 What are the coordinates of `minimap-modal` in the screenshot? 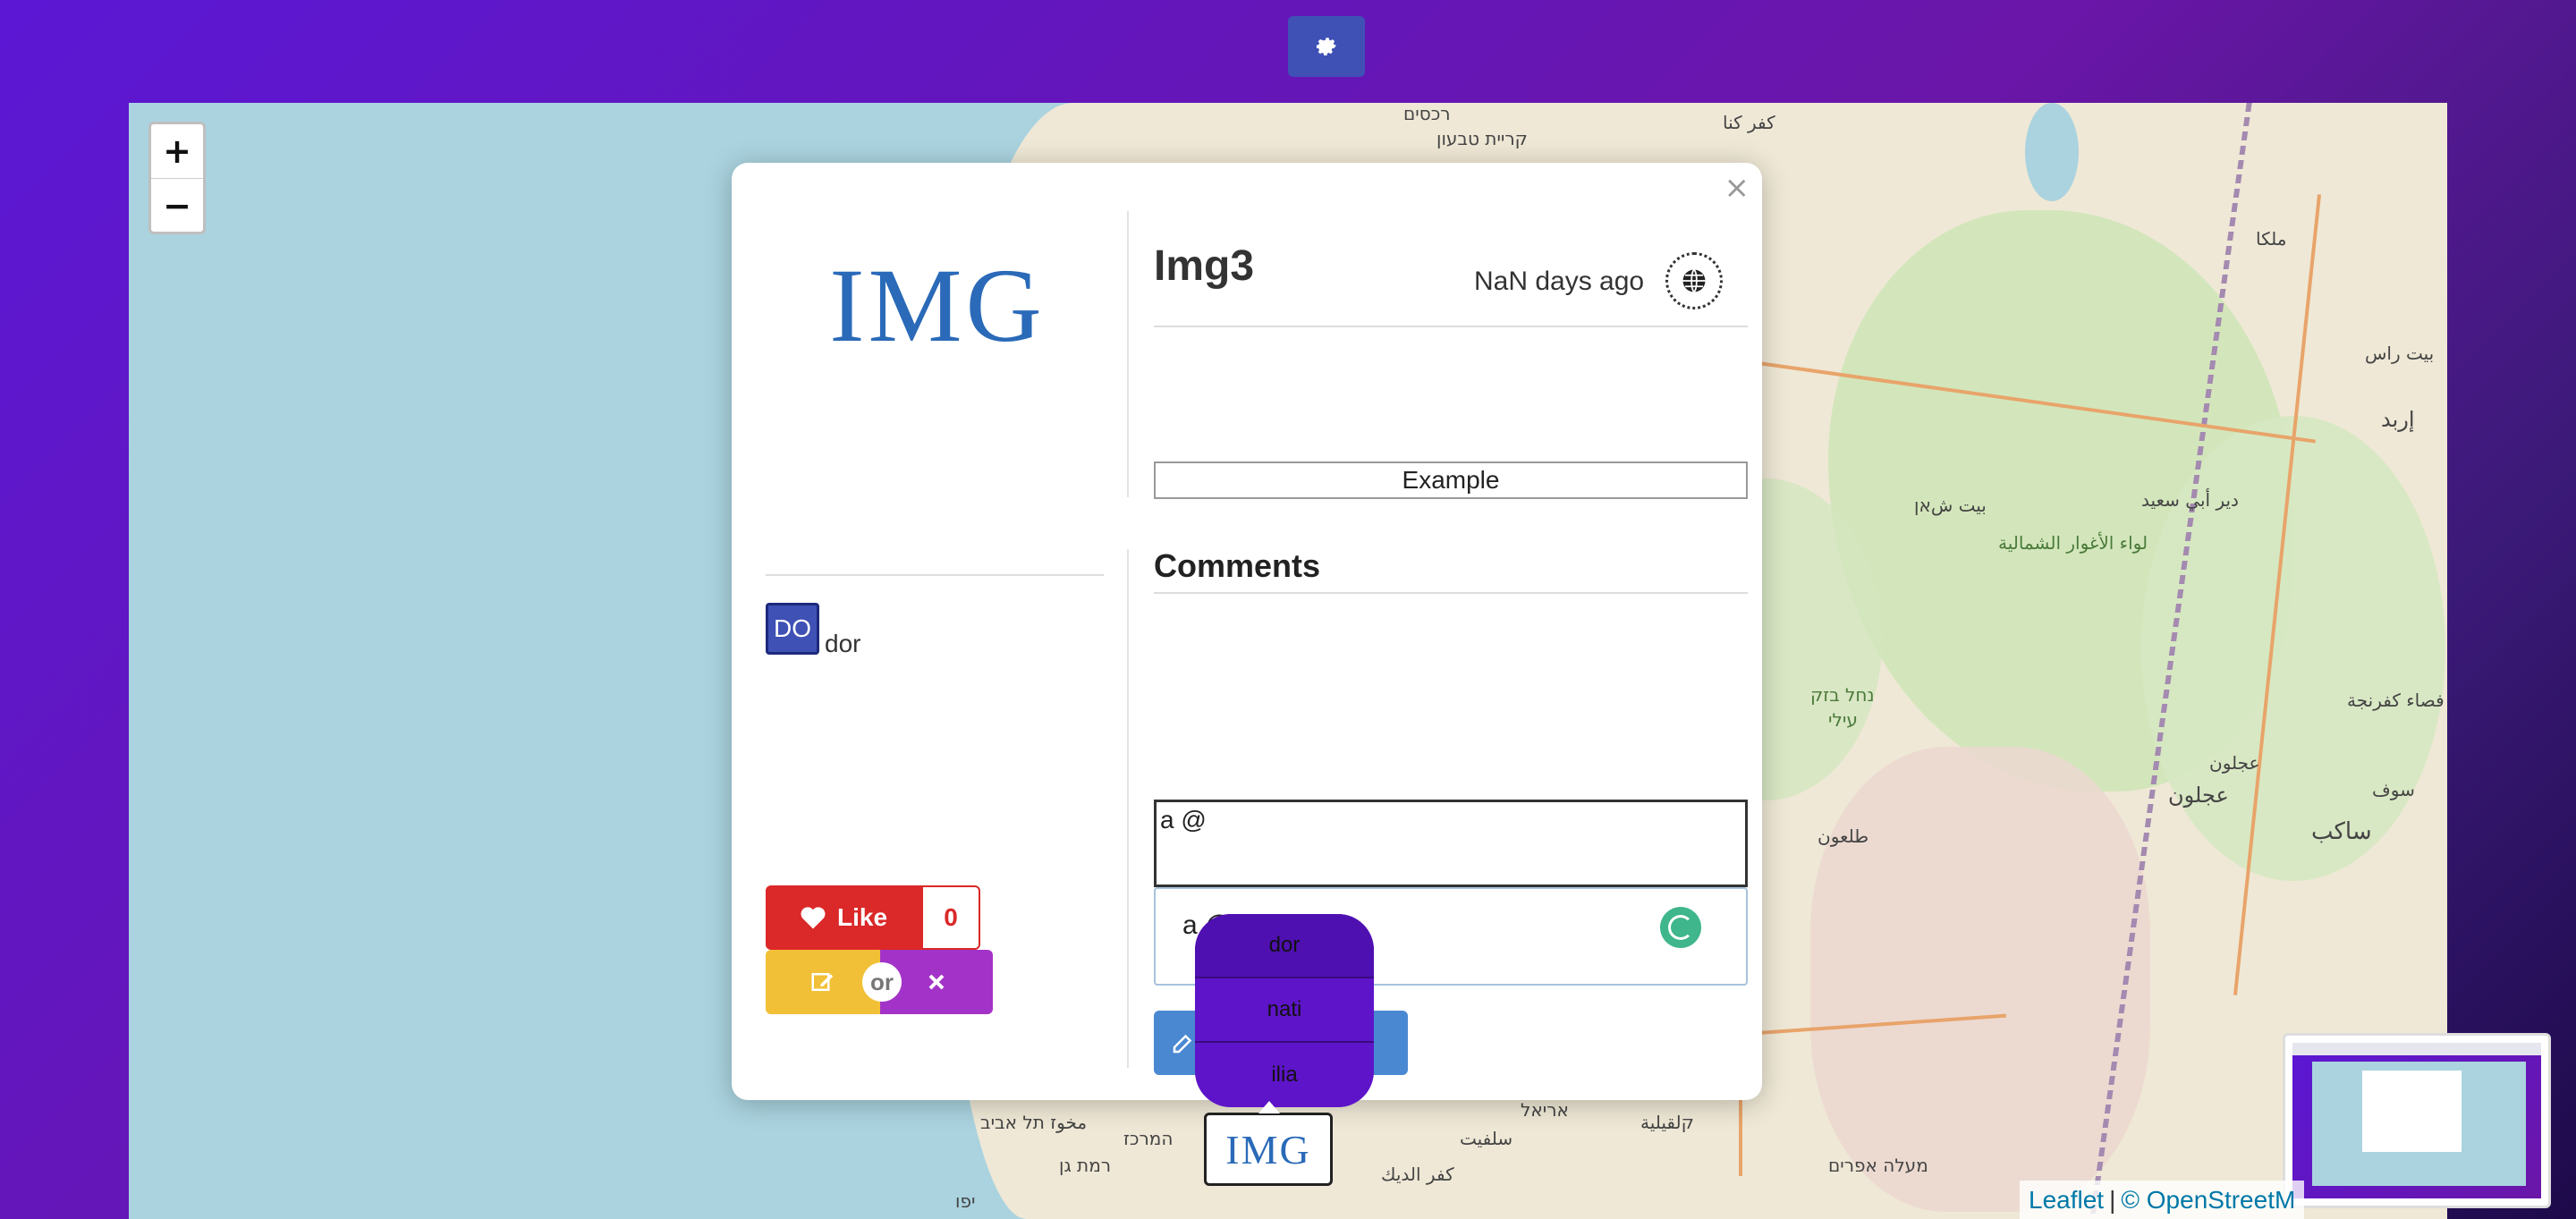 It's located at (2411, 1111).